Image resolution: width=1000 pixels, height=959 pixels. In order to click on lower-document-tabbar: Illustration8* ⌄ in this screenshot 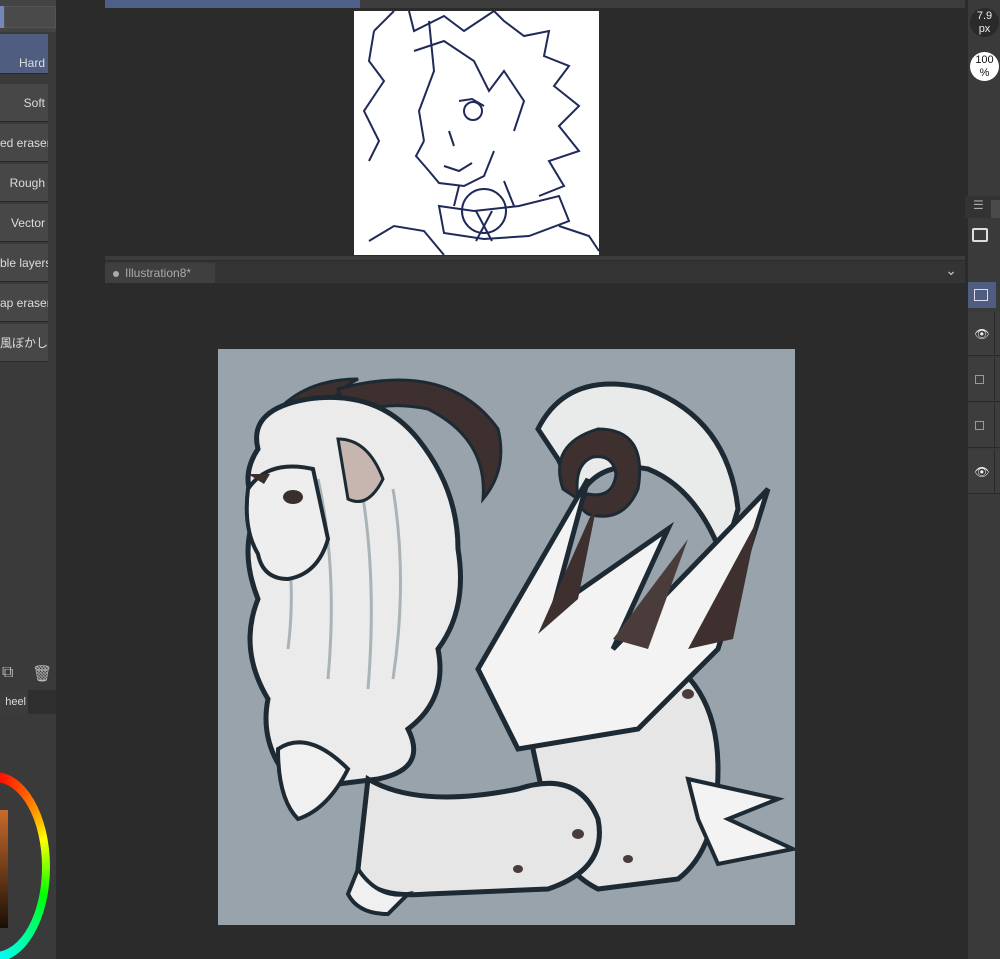, I will do `click(535, 272)`.